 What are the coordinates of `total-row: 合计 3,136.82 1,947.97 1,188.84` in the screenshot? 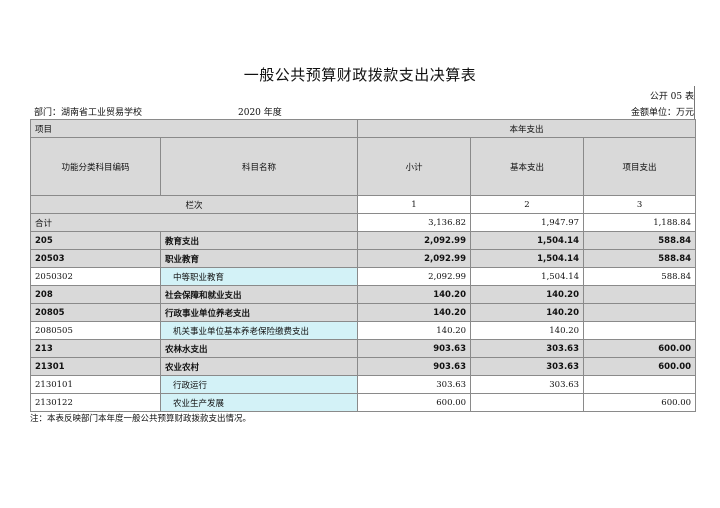 It's located at (363, 222).